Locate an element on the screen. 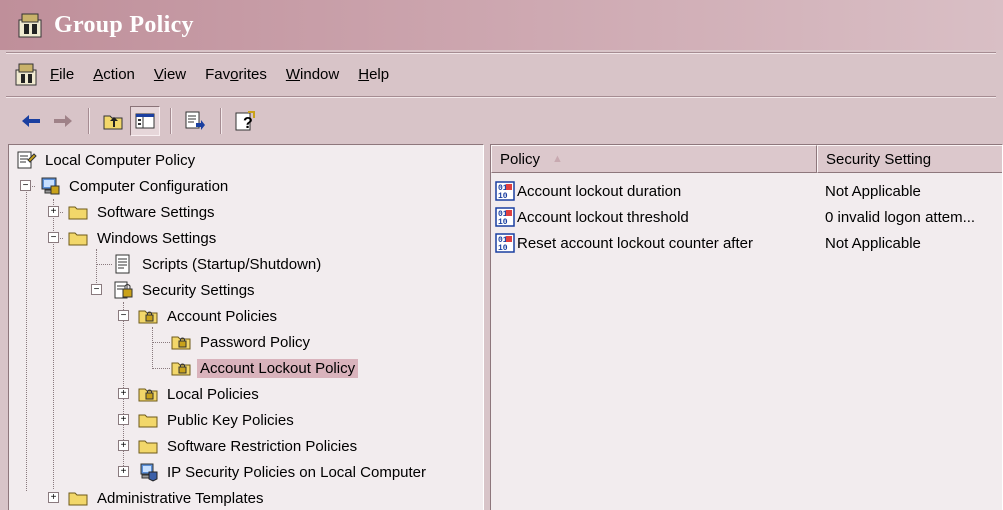  column-header-row: Policy ▲ Security Setting is located at coordinates (746, 159).